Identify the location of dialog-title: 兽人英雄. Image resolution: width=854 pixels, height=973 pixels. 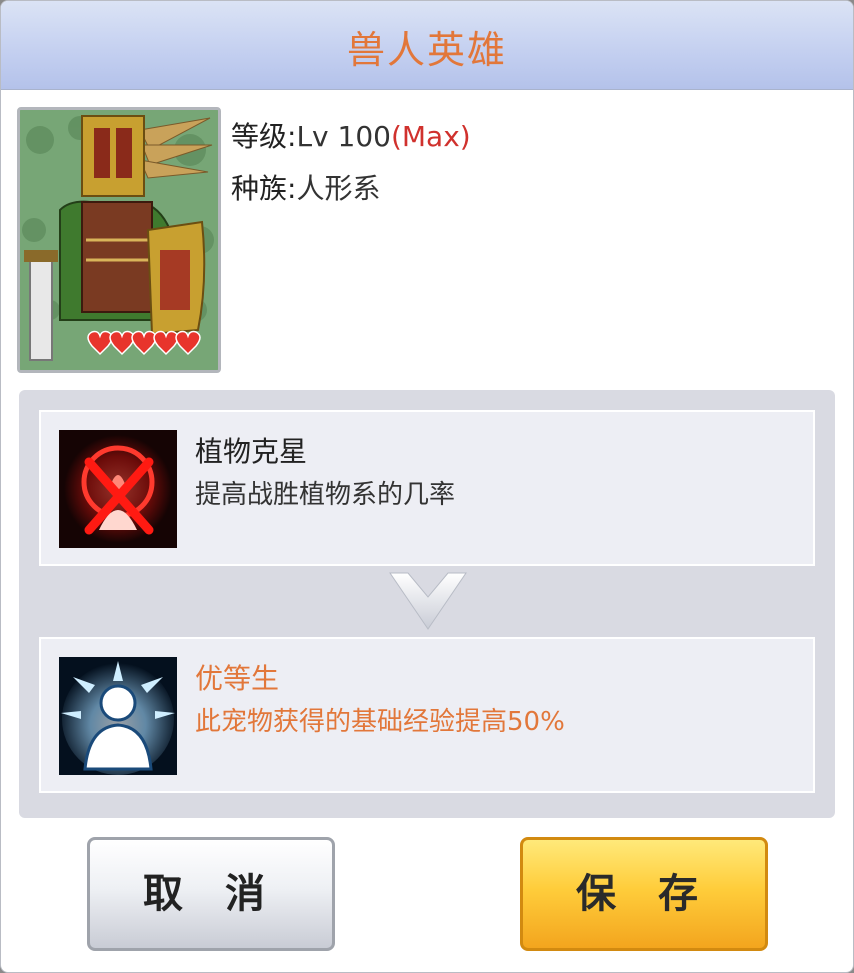
(426, 50).